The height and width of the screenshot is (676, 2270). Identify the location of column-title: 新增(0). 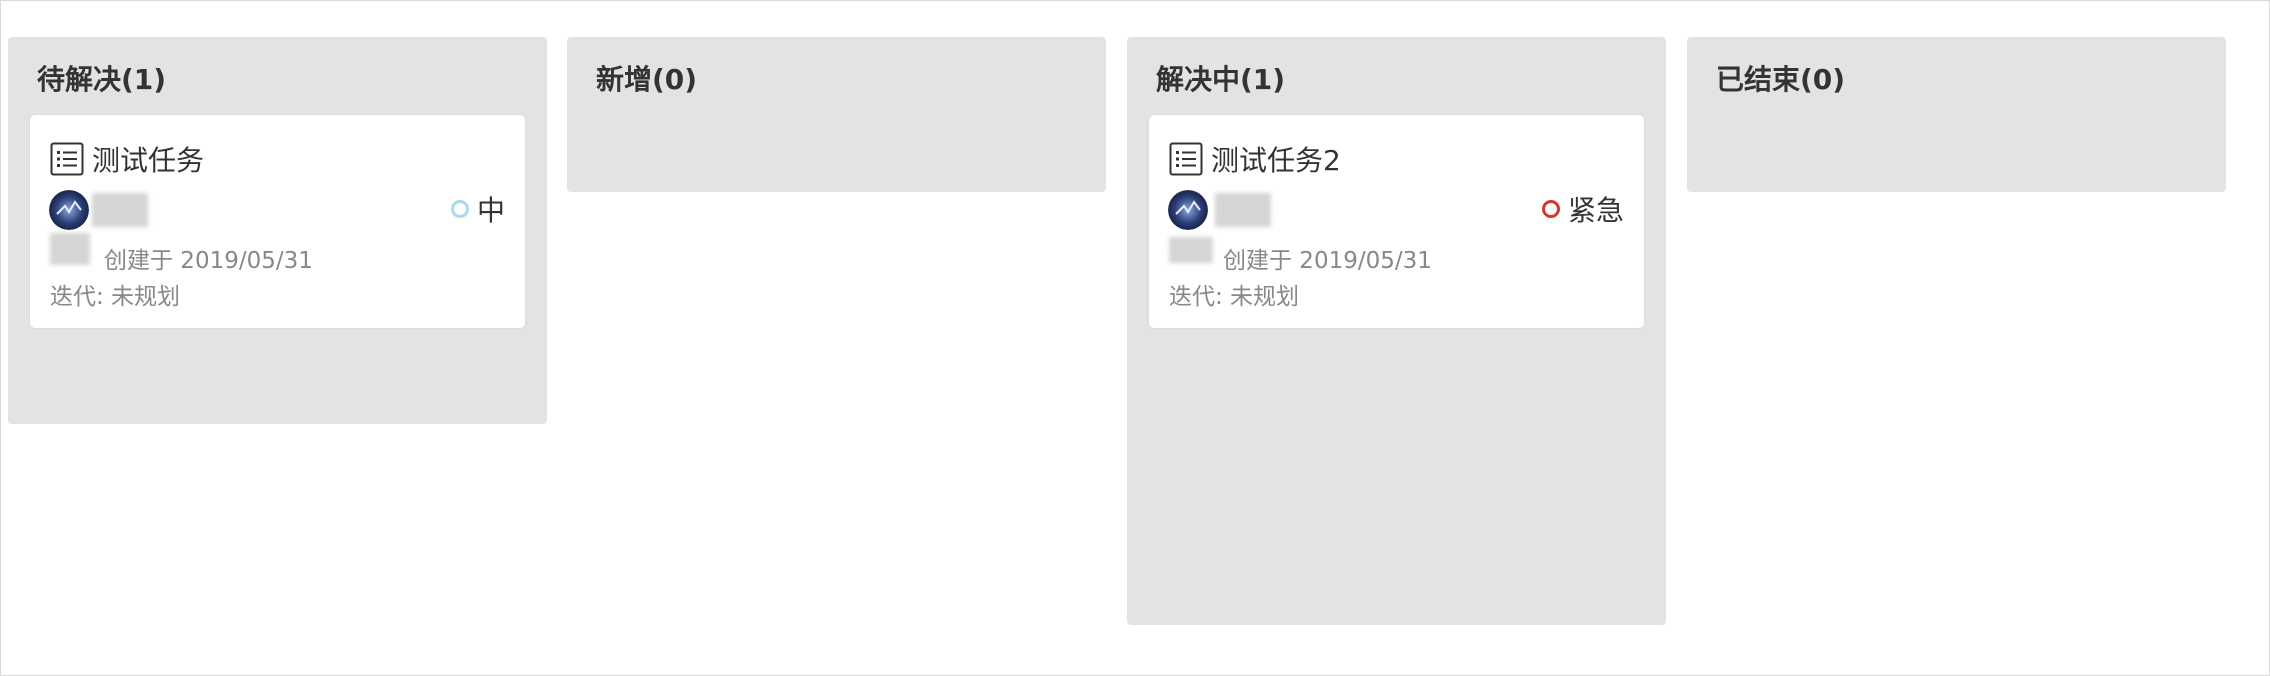
(647, 79).